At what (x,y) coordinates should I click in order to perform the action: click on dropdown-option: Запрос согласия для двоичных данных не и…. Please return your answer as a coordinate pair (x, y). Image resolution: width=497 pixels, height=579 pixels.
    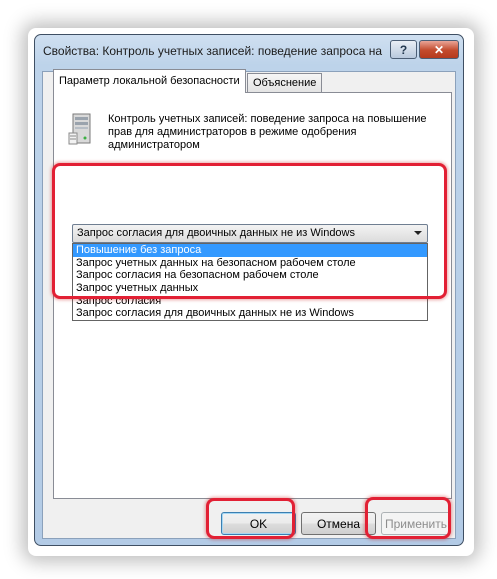
    Looking at the image, I should click on (250, 313).